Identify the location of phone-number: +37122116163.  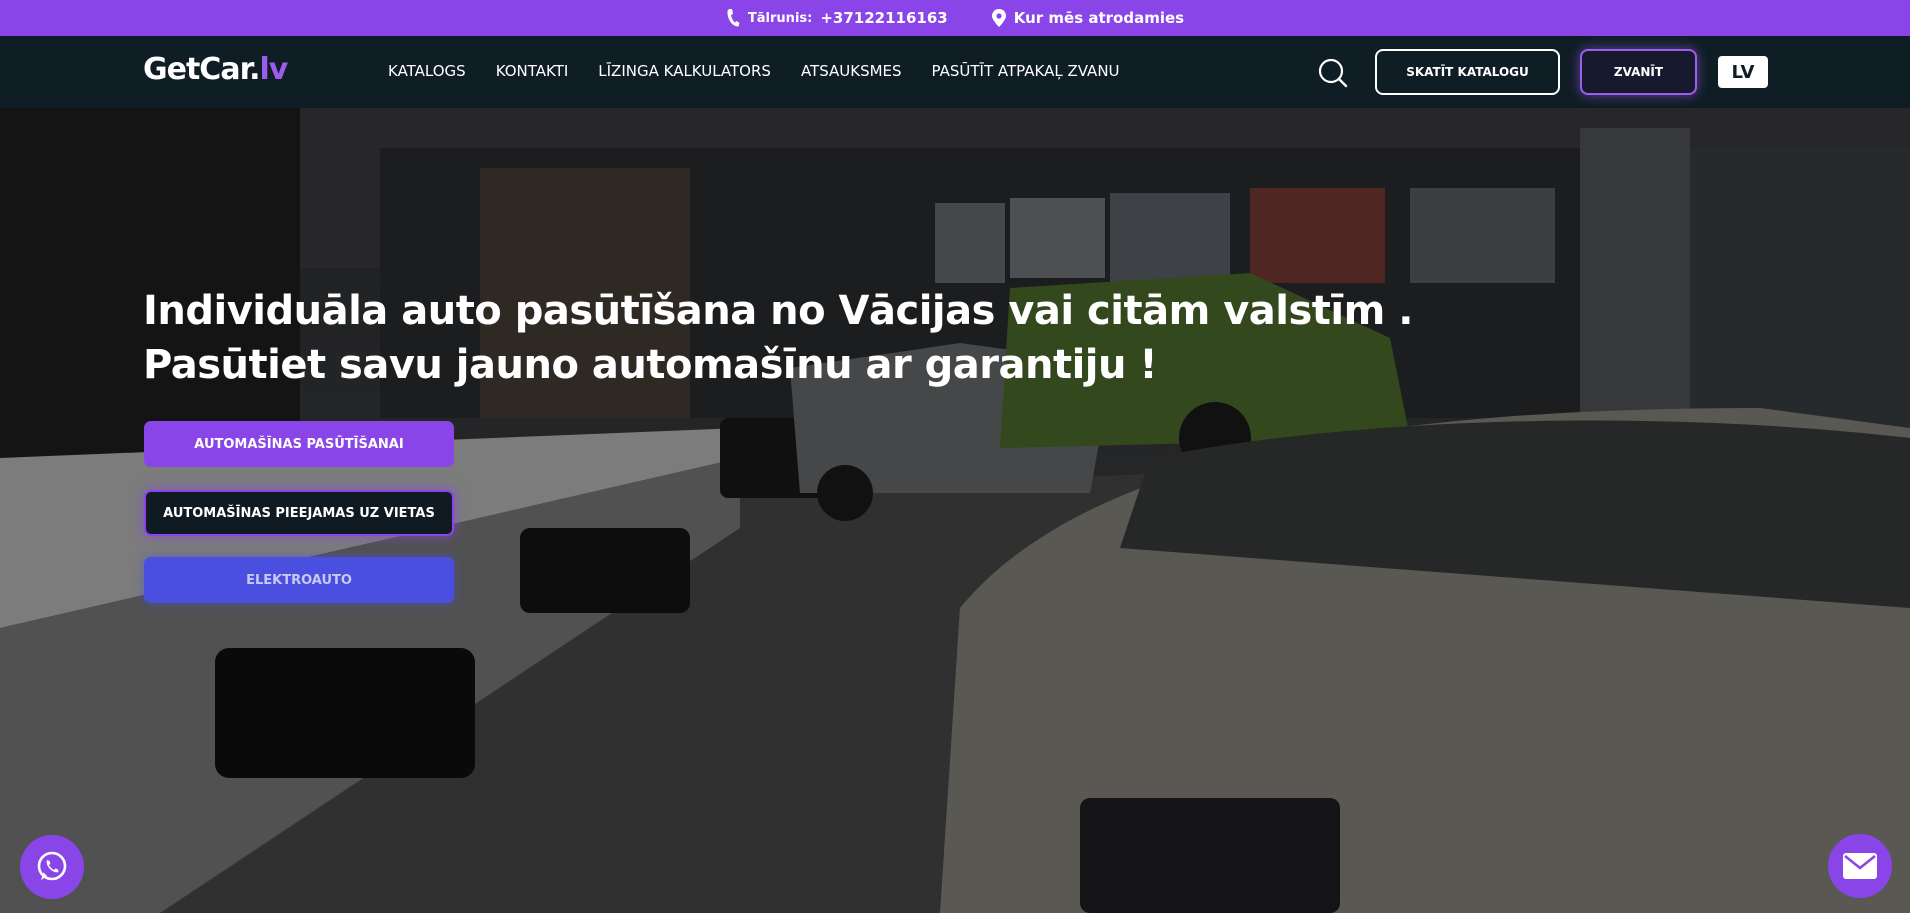
(883, 18).